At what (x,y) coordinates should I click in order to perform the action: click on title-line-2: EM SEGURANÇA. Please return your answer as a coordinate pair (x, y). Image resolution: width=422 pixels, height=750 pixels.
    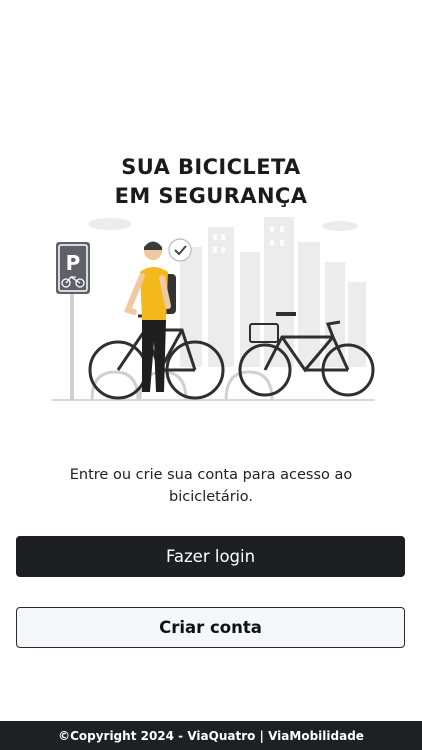
    Looking at the image, I should click on (211, 196).